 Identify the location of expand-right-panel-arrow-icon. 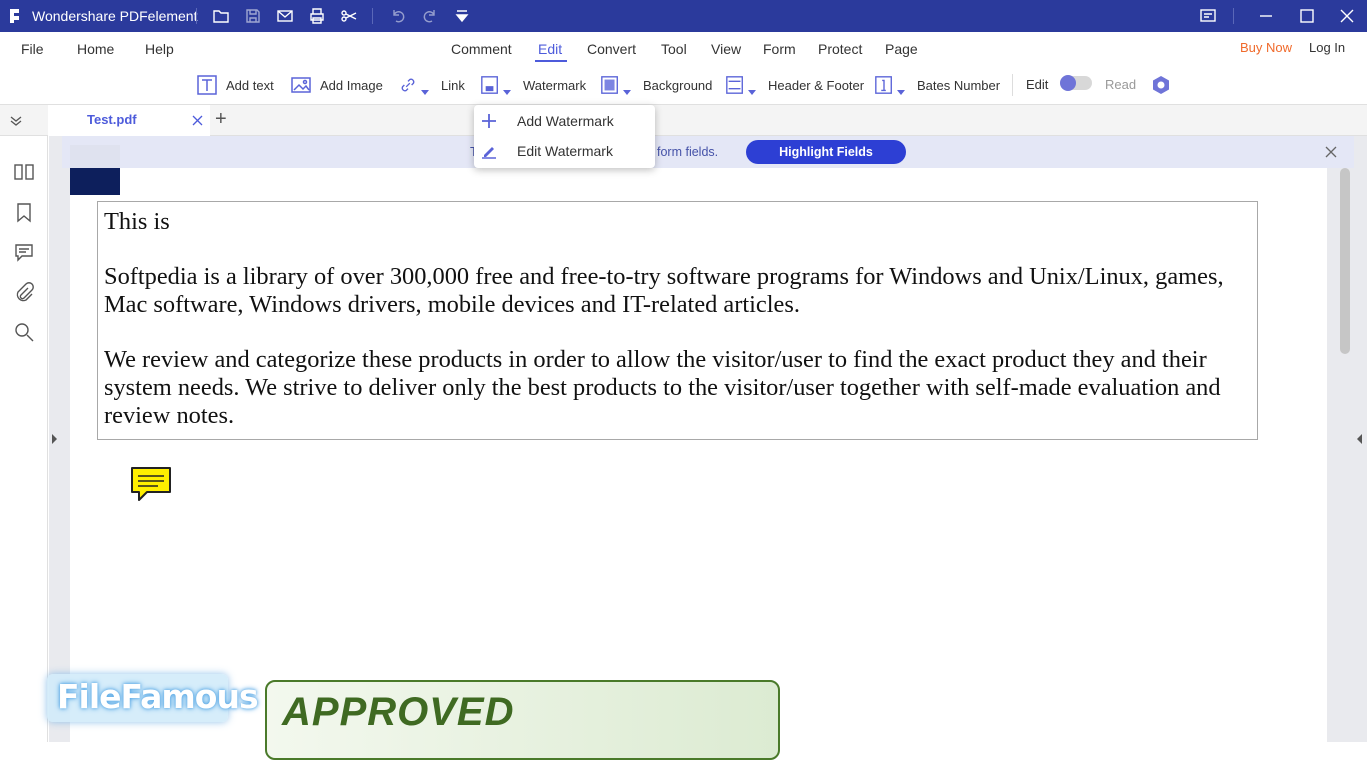
(1359, 439).